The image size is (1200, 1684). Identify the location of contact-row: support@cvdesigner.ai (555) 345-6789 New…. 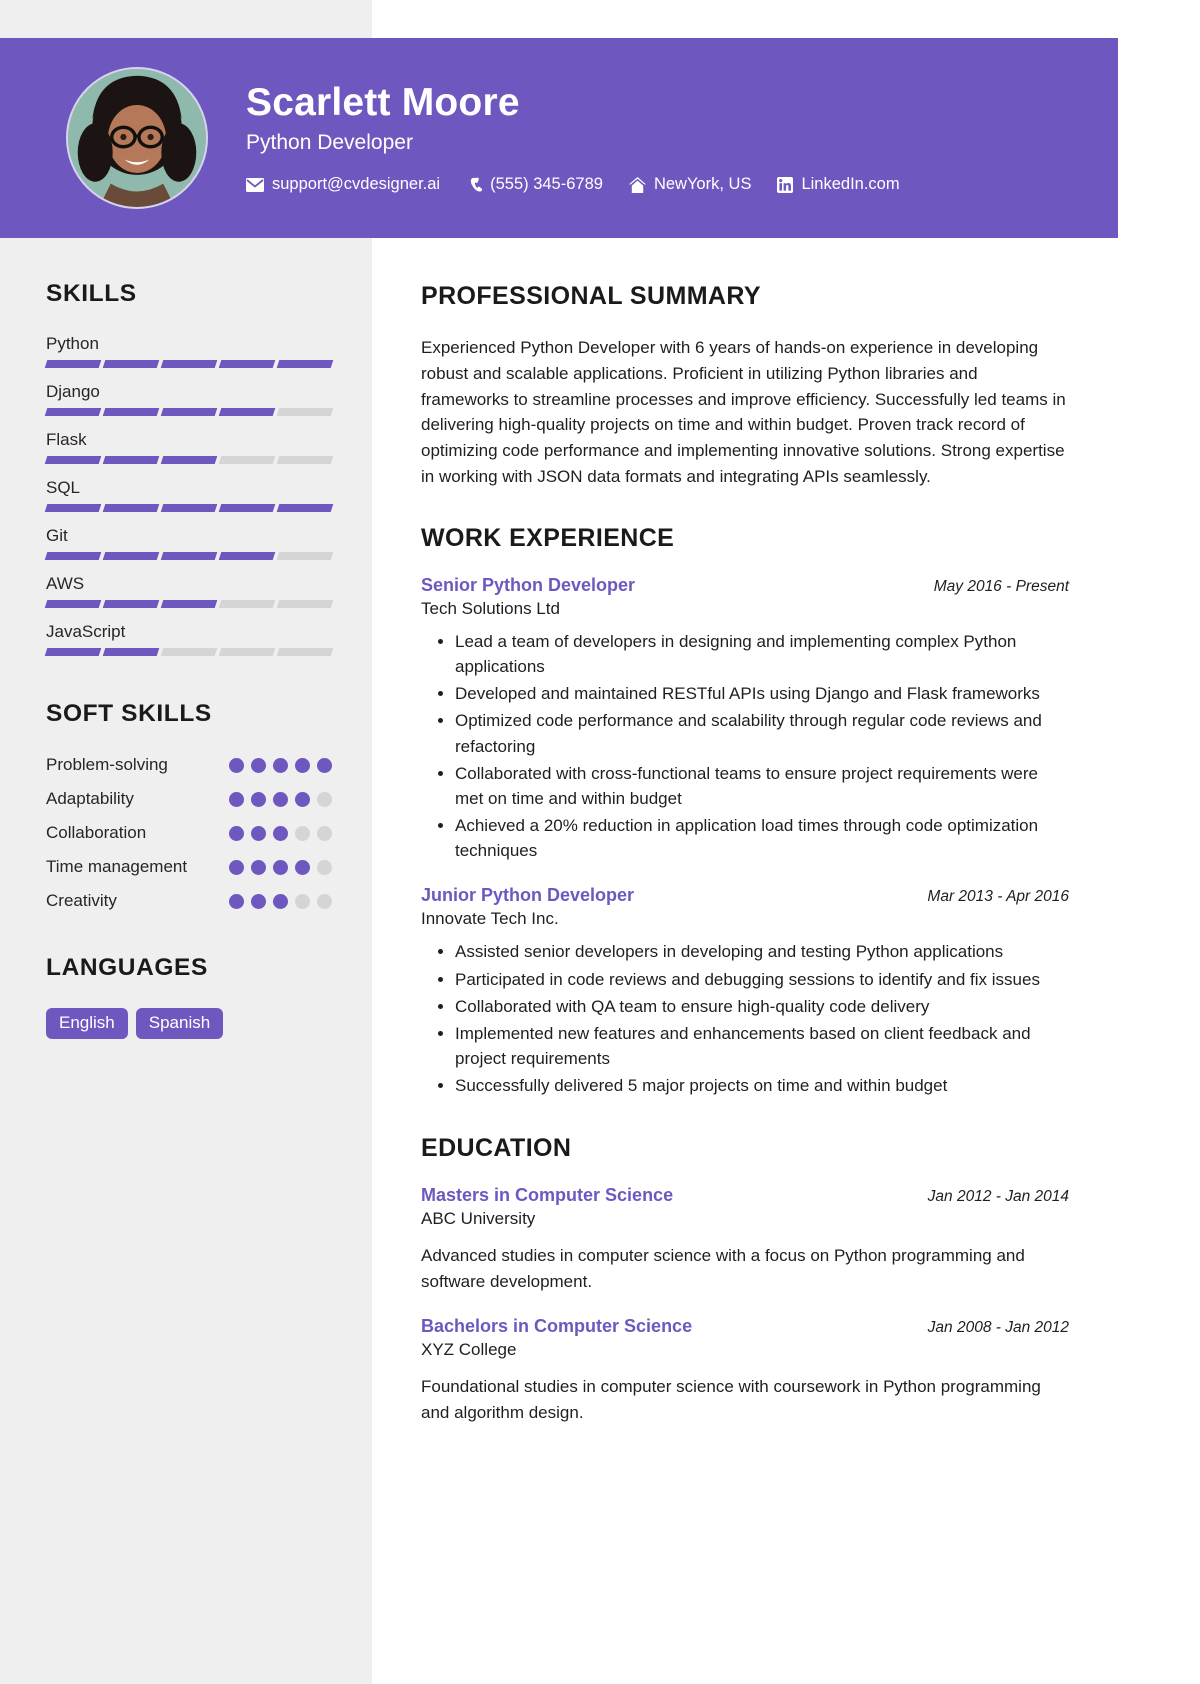
(573, 184).